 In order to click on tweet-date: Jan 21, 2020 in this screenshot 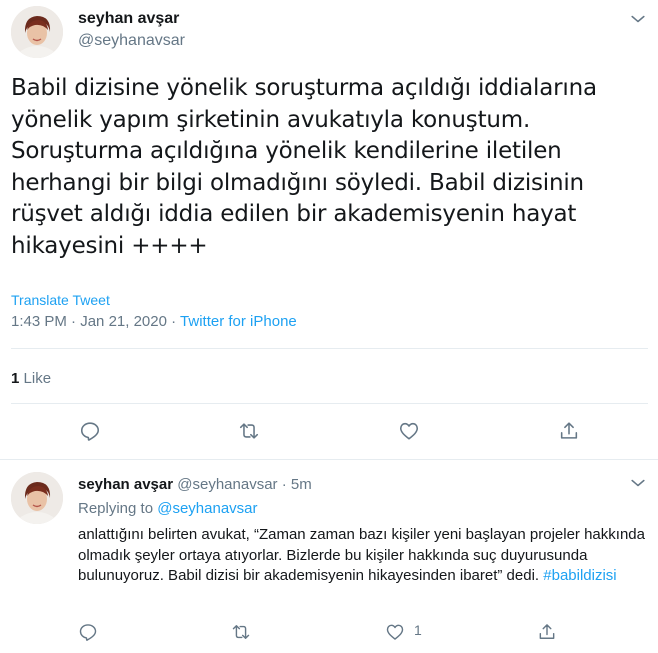, I will do `click(123, 321)`.